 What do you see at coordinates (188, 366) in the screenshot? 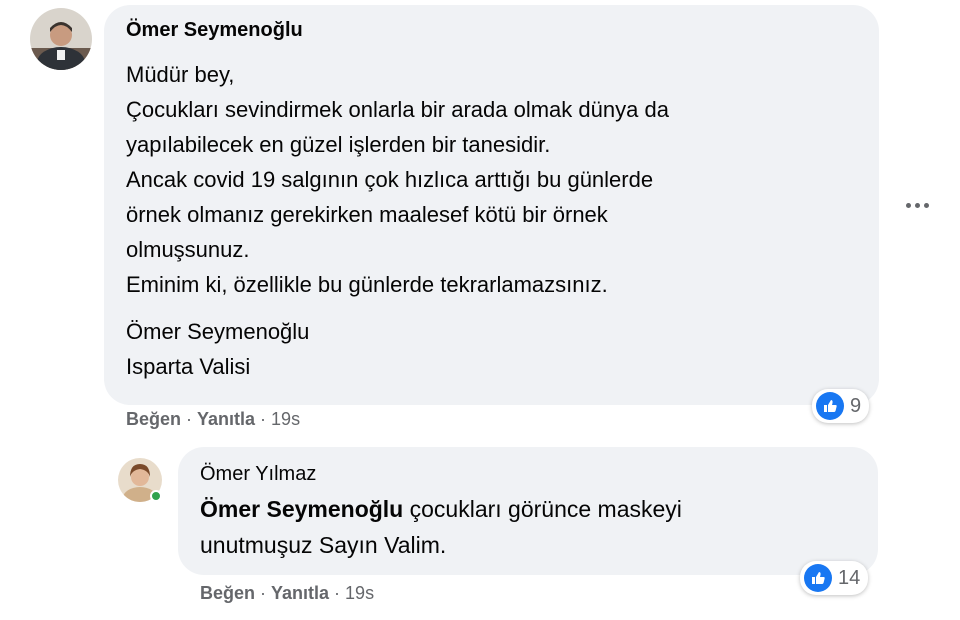
I see `comment-signature-title: Isparta Valisi` at bounding box center [188, 366].